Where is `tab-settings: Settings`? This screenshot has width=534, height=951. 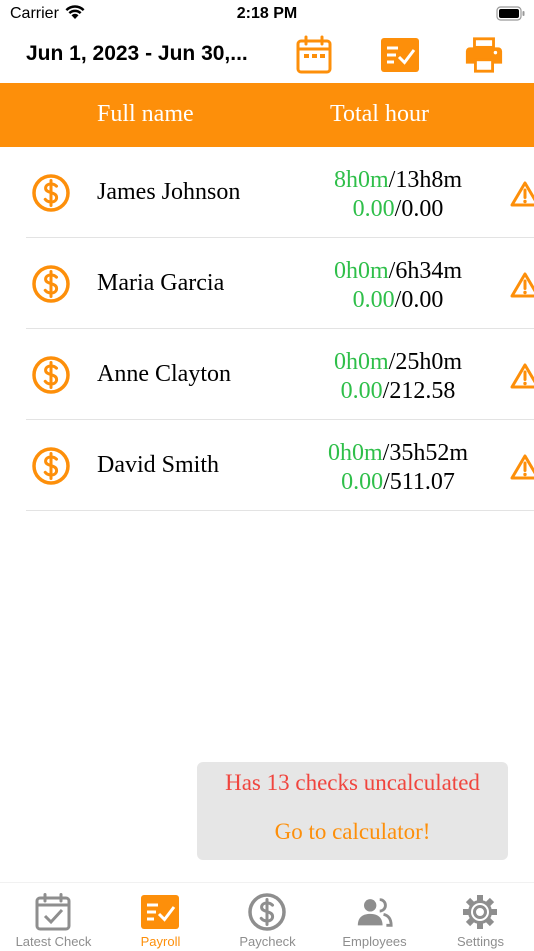 tab-settings: Settings is located at coordinates (480, 917).